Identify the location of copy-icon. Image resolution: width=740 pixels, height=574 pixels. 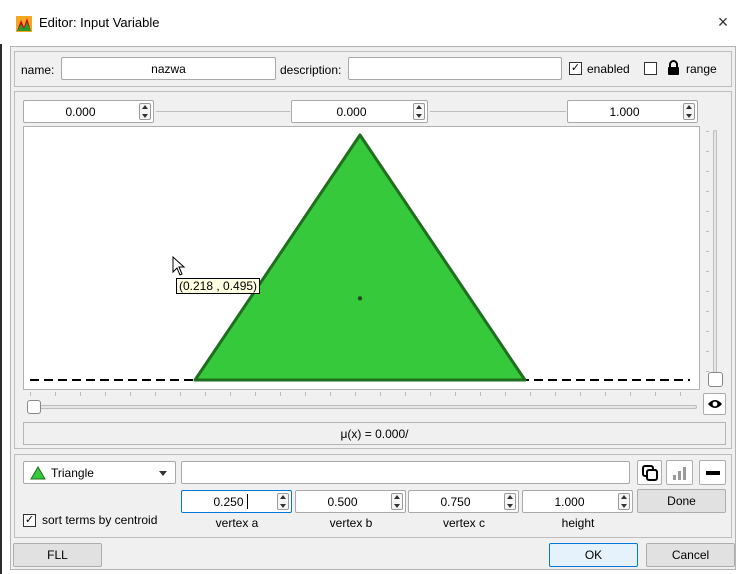
(649, 472).